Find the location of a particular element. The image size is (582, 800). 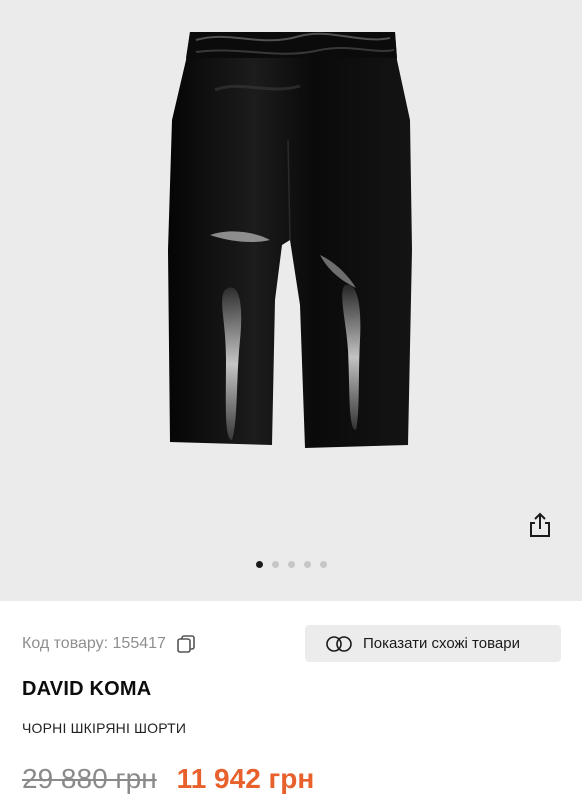

brand-name: DAVID KOMA is located at coordinates (86, 689).